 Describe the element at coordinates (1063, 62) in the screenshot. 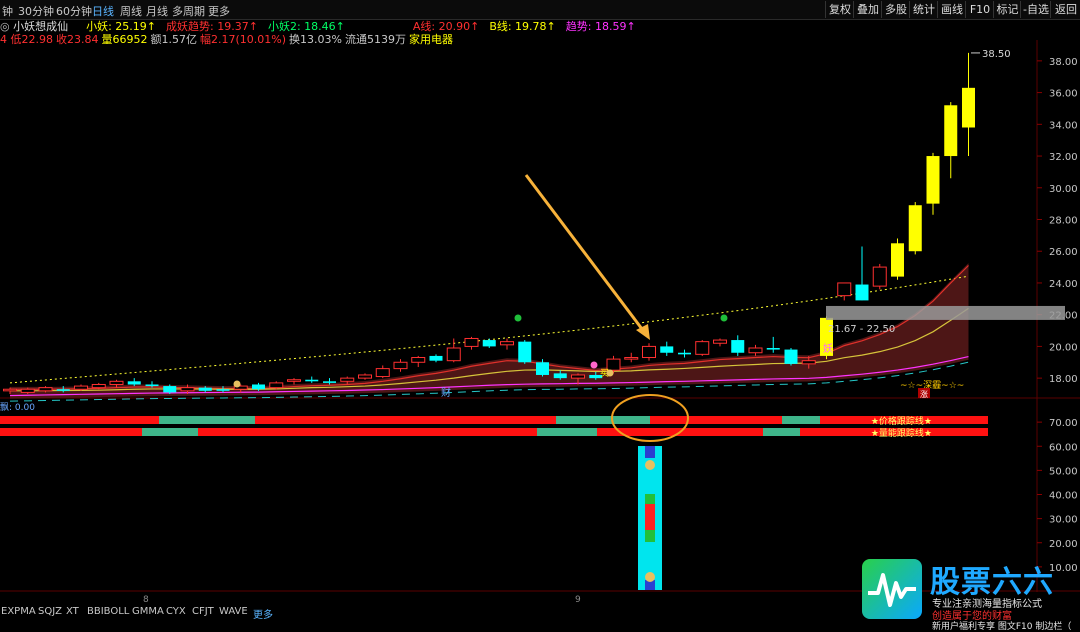

I see `price-tick-10: 38.00` at that location.